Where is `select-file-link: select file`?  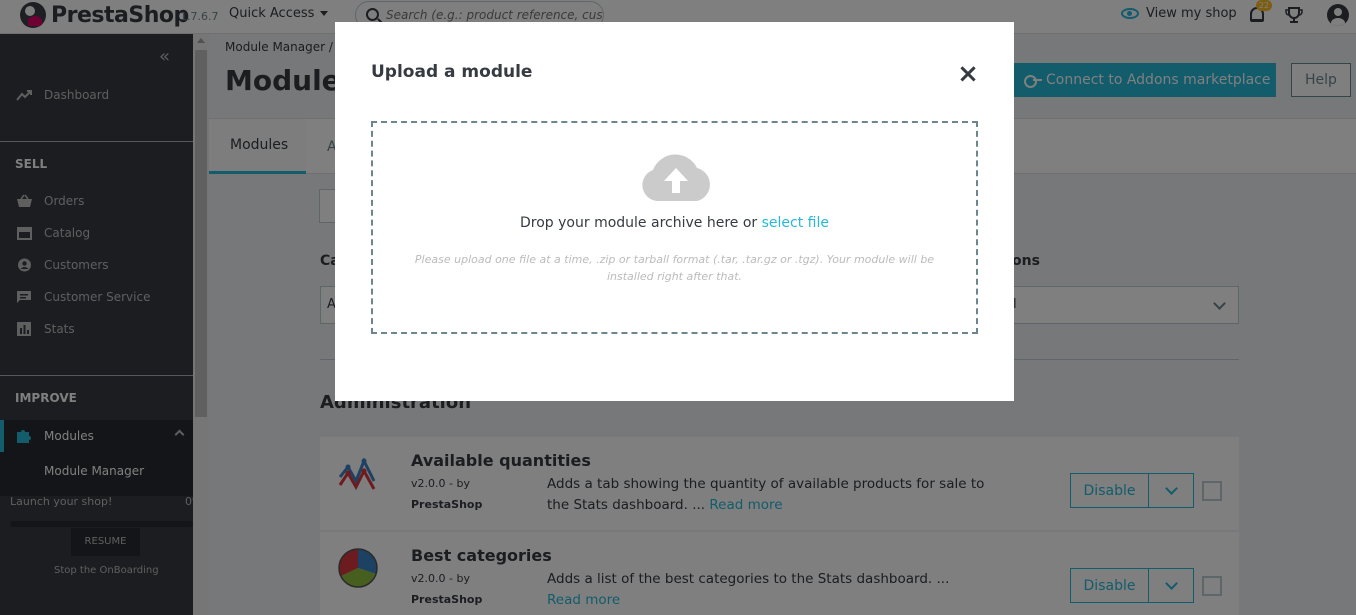 select-file-link: select file is located at coordinates (795, 223).